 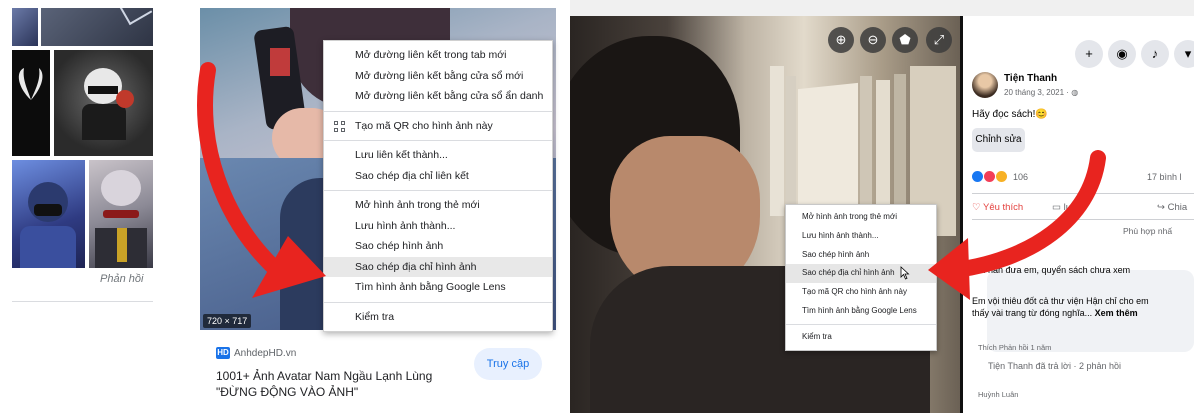 What do you see at coordinates (265, 353) in the screenshot?
I see `site-name: AnhdepHD.vn` at bounding box center [265, 353].